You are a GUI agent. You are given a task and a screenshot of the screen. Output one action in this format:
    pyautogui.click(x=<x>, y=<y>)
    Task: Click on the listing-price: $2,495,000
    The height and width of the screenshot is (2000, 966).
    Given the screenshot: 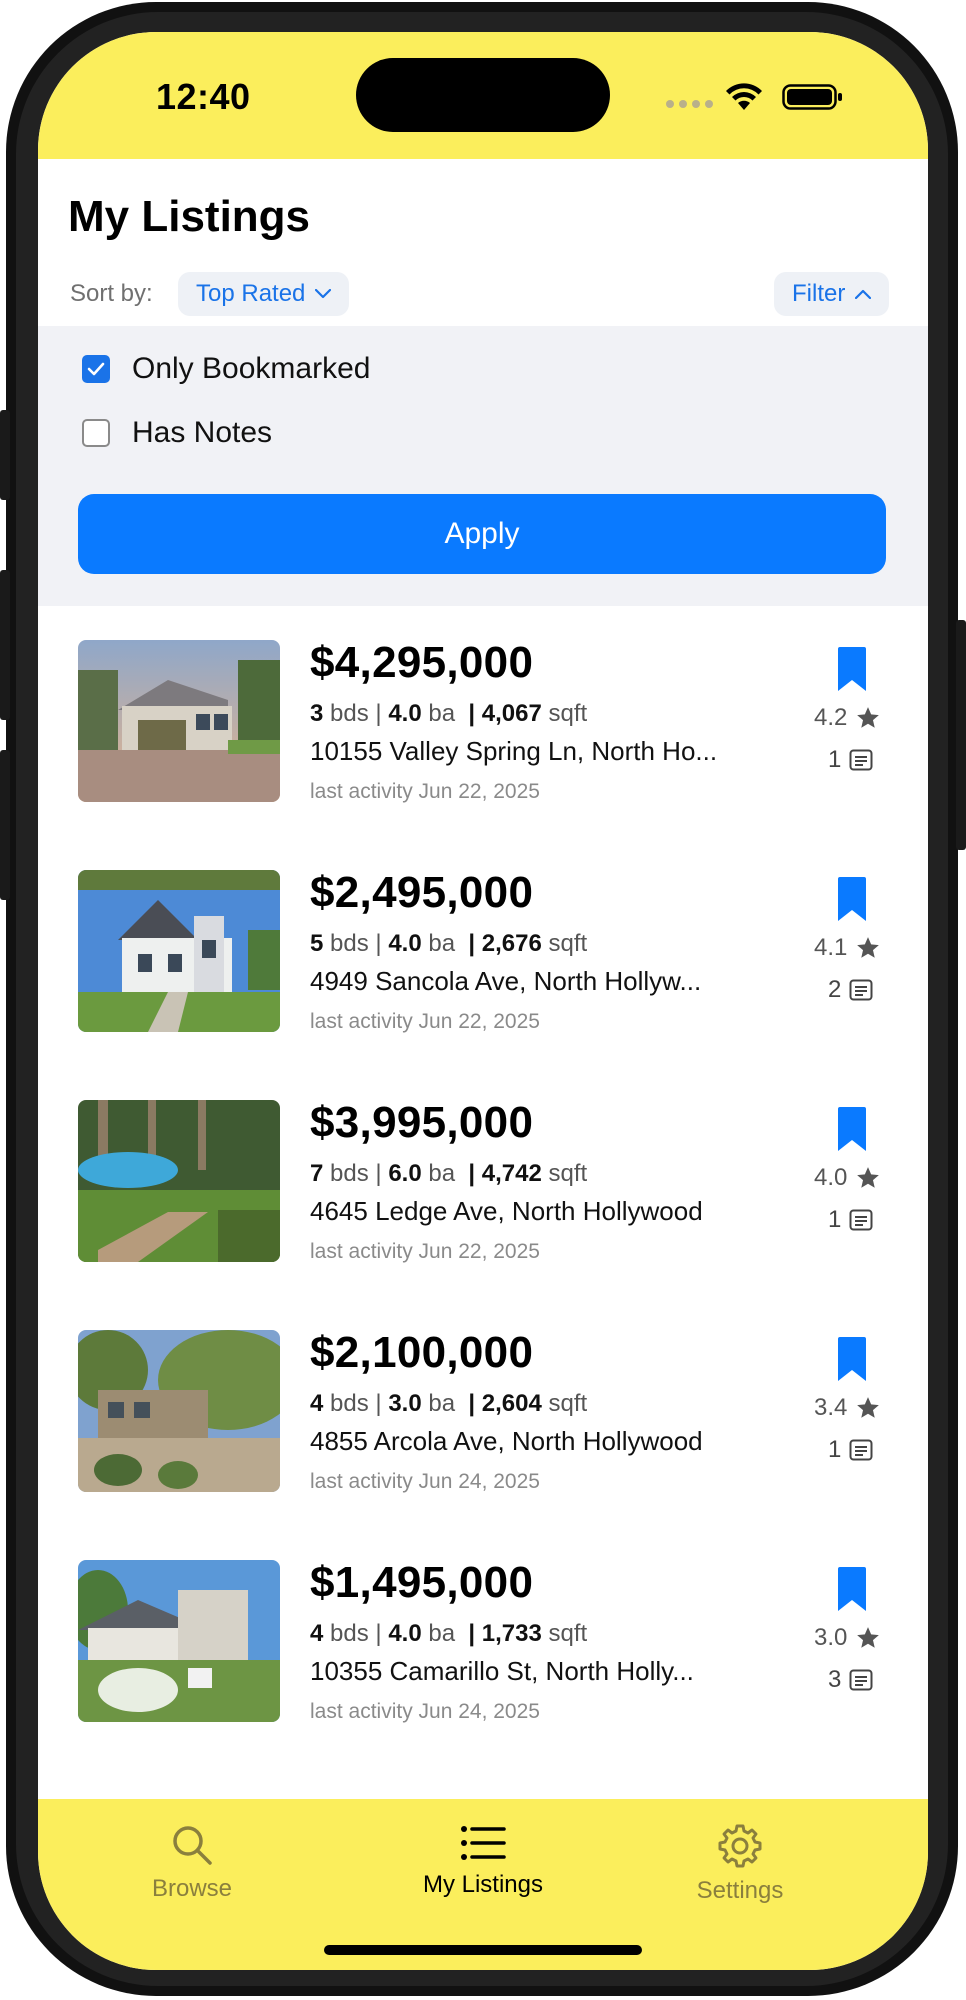 What is the action you would take?
    pyautogui.click(x=422, y=892)
    